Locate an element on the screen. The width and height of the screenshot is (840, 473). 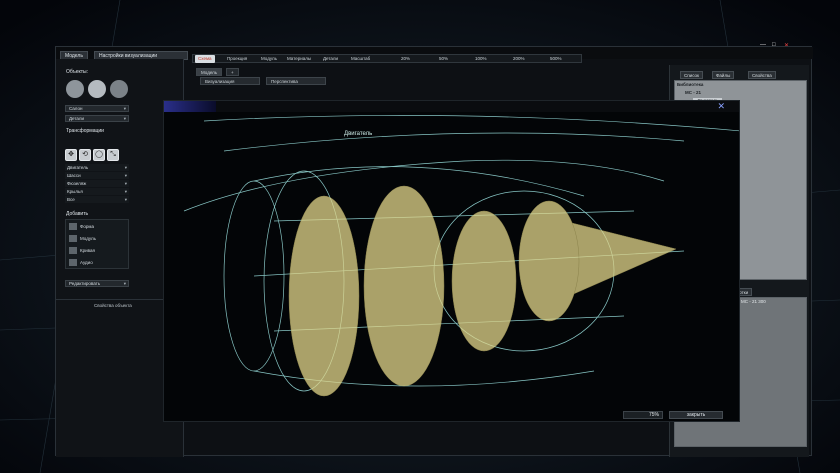
toolbar-projection: Проекция is located at coordinates (237, 59).